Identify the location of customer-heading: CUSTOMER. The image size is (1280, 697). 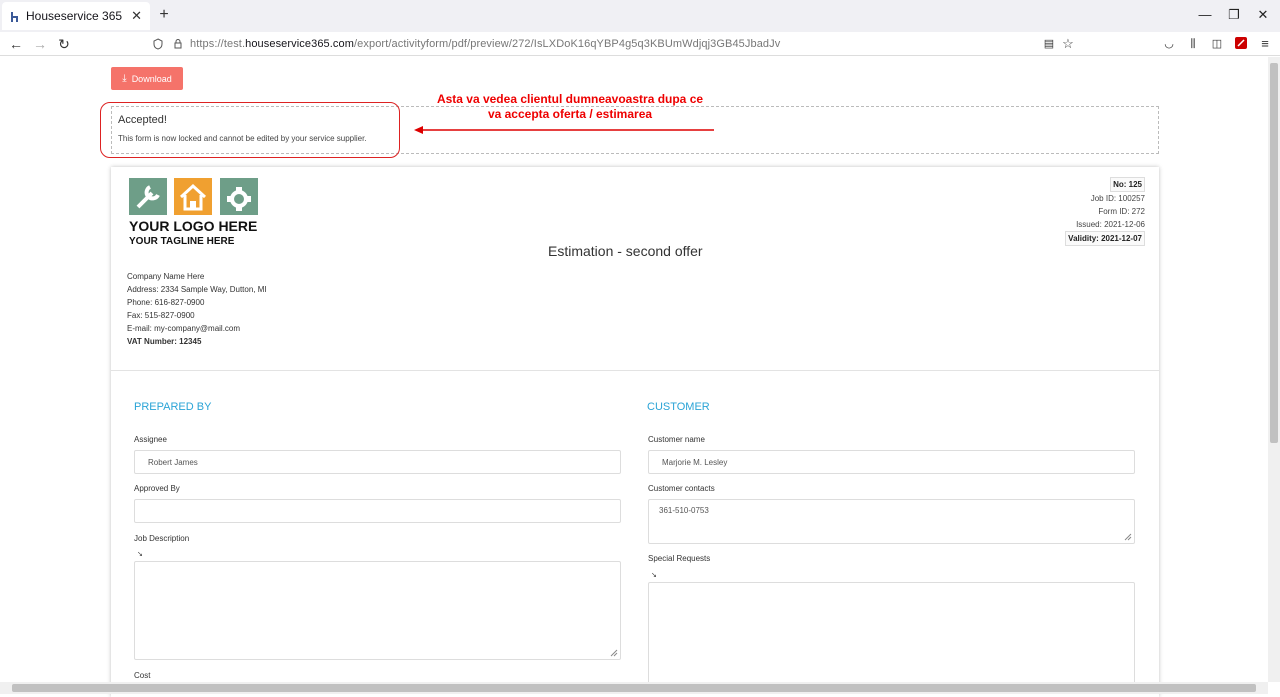
(678, 407).